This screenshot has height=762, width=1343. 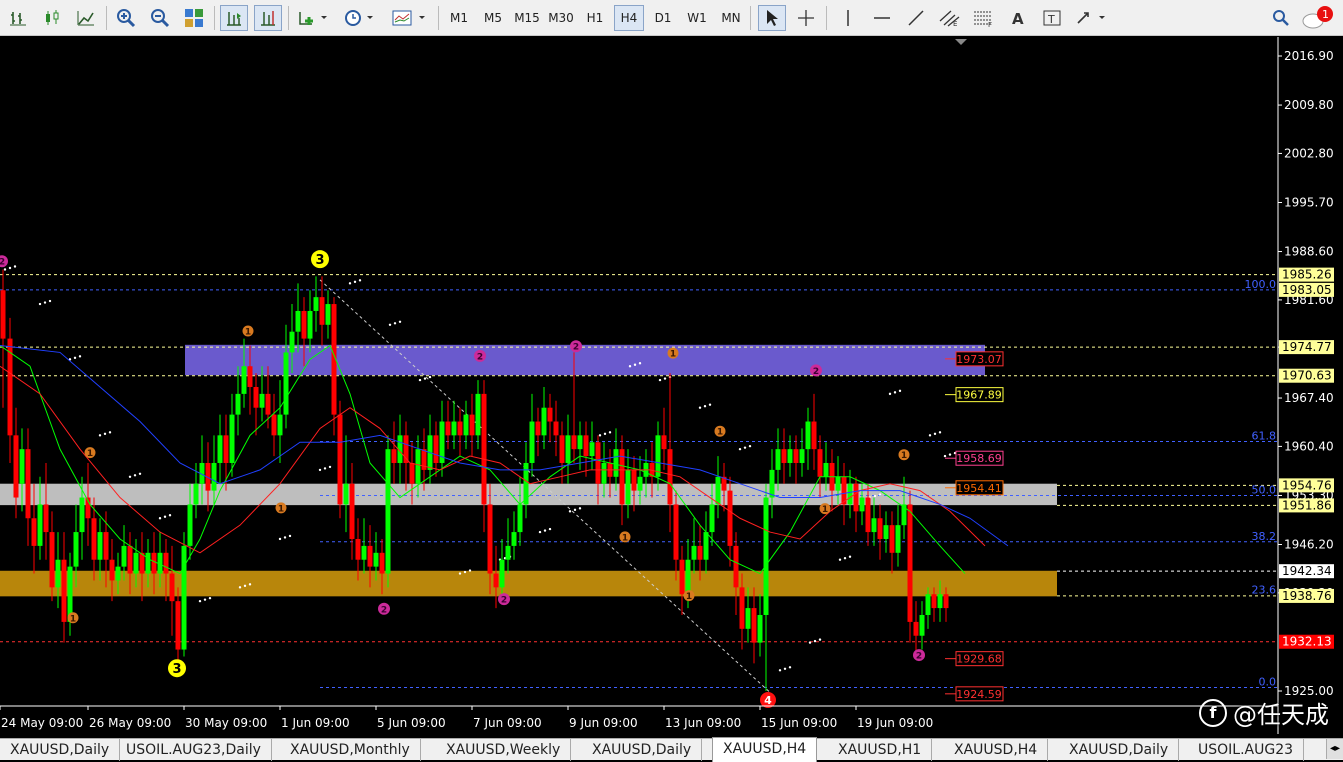 What do you see at coordinates (561, 18) in the screenshot?
I see `timeframe-m30-button: M30` at bounding box center [561, 18].